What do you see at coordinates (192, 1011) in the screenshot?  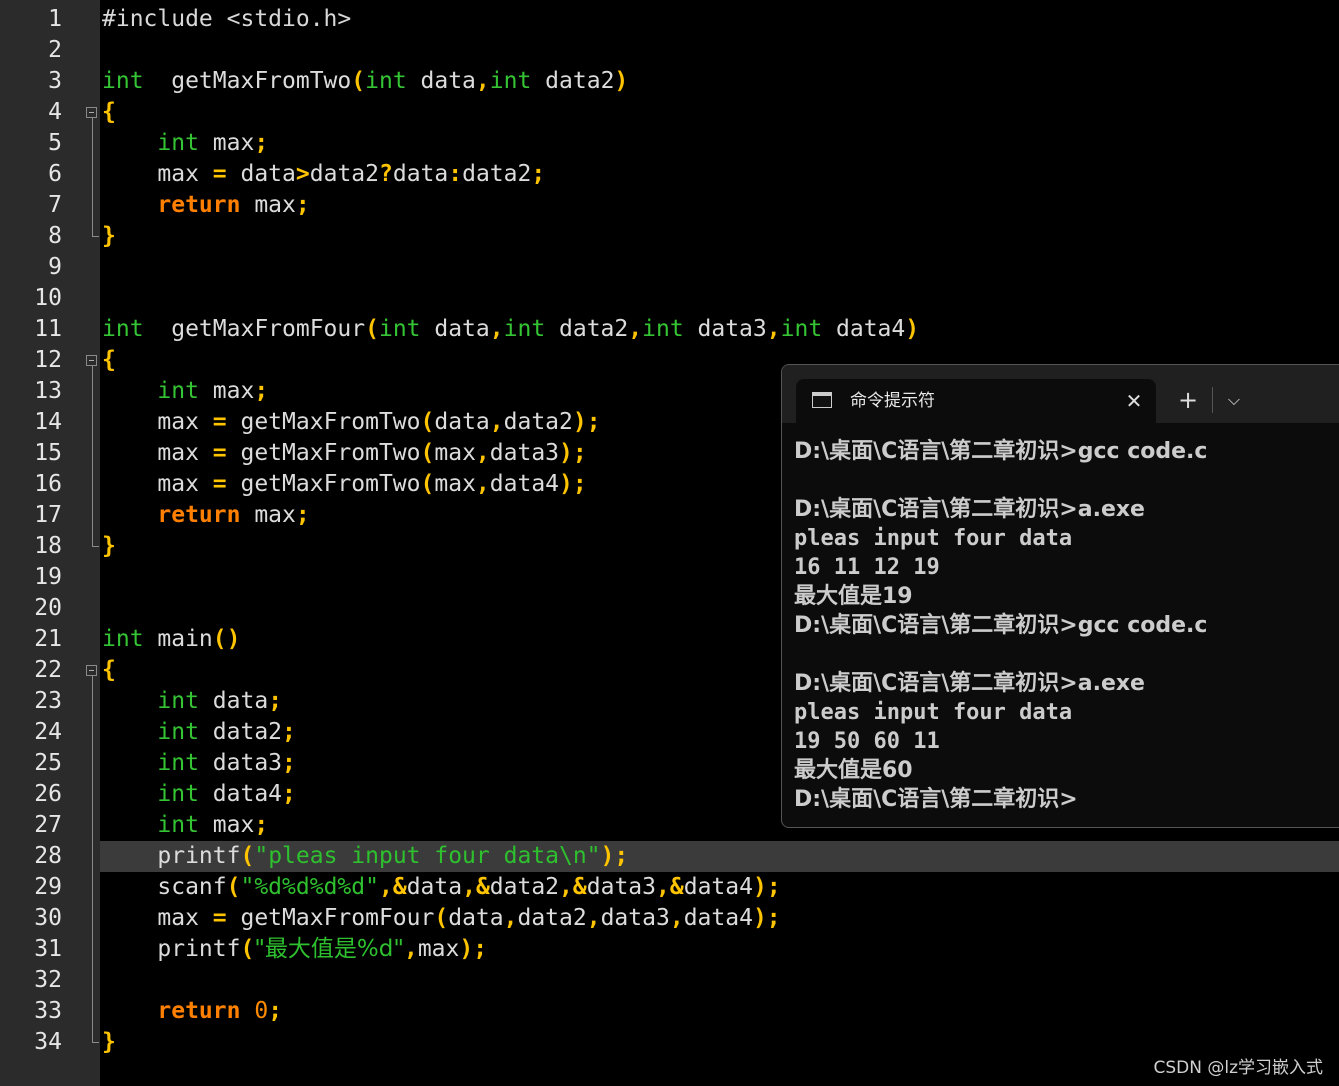 I see `code-line: return 0;` at bounding box center [192, 1011].